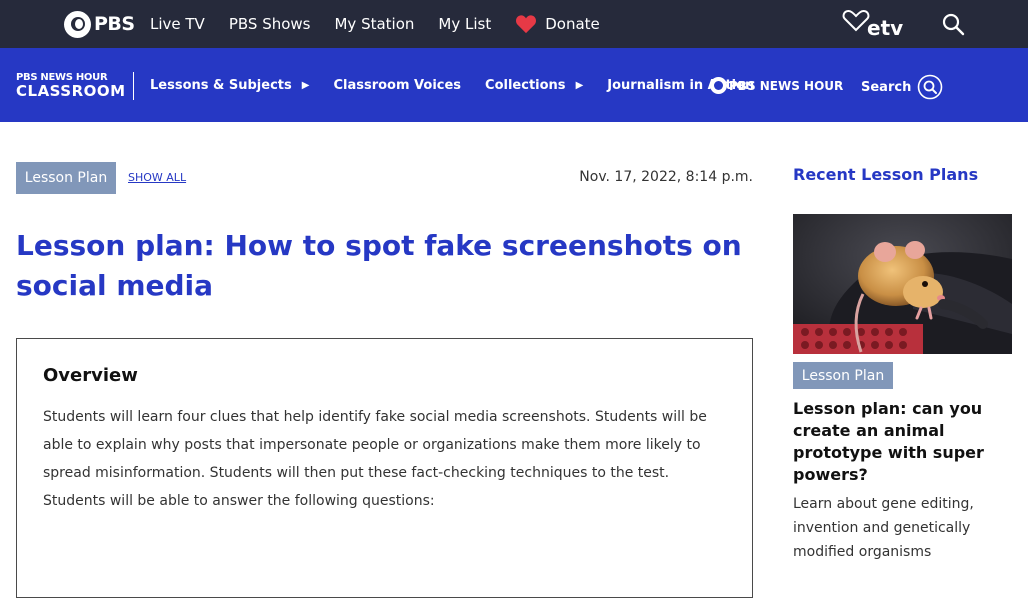 This screenshot has width=1028, height=598. I want to click on heart-icon, so click(526, 24).